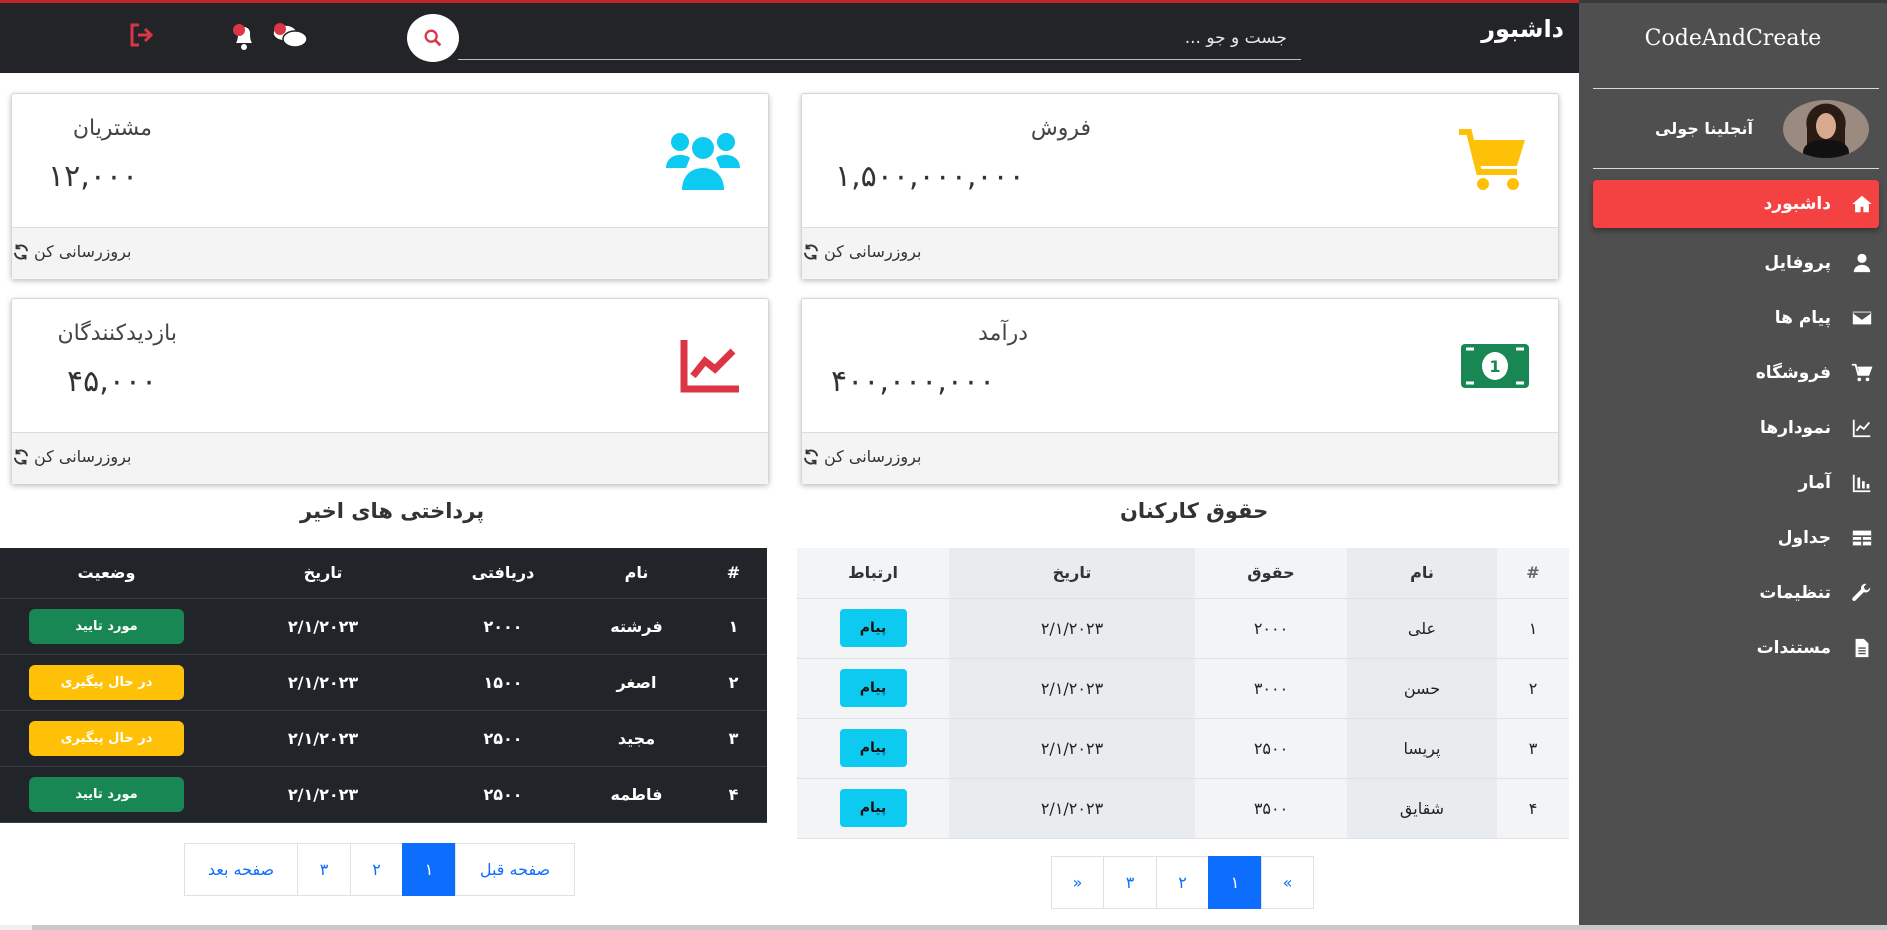 Image resolution: width=1887 pixels, height=930 pixels. Describe the element at coordinates (106, 682) in the screenshot. I see `status-cell: در حال پیگیری` at that location.